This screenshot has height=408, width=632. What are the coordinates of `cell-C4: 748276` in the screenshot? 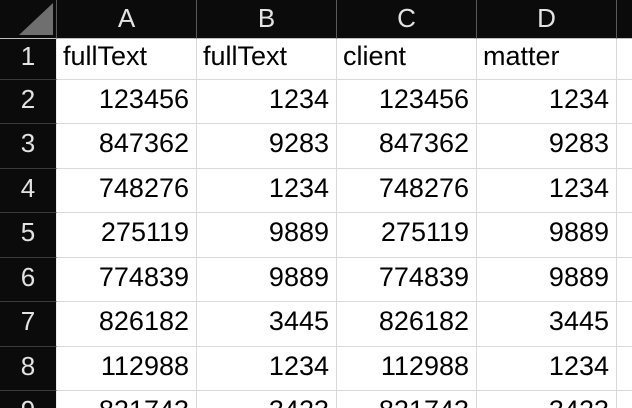 It's located at (407, 191).